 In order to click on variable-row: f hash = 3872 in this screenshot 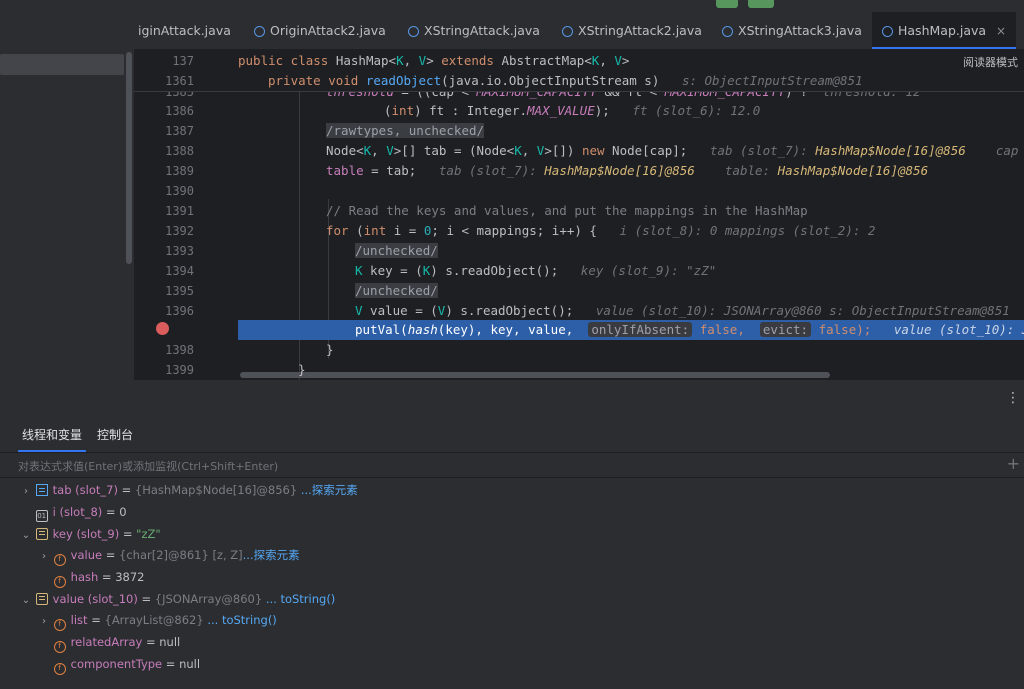, I will do `click(91, 577)`.